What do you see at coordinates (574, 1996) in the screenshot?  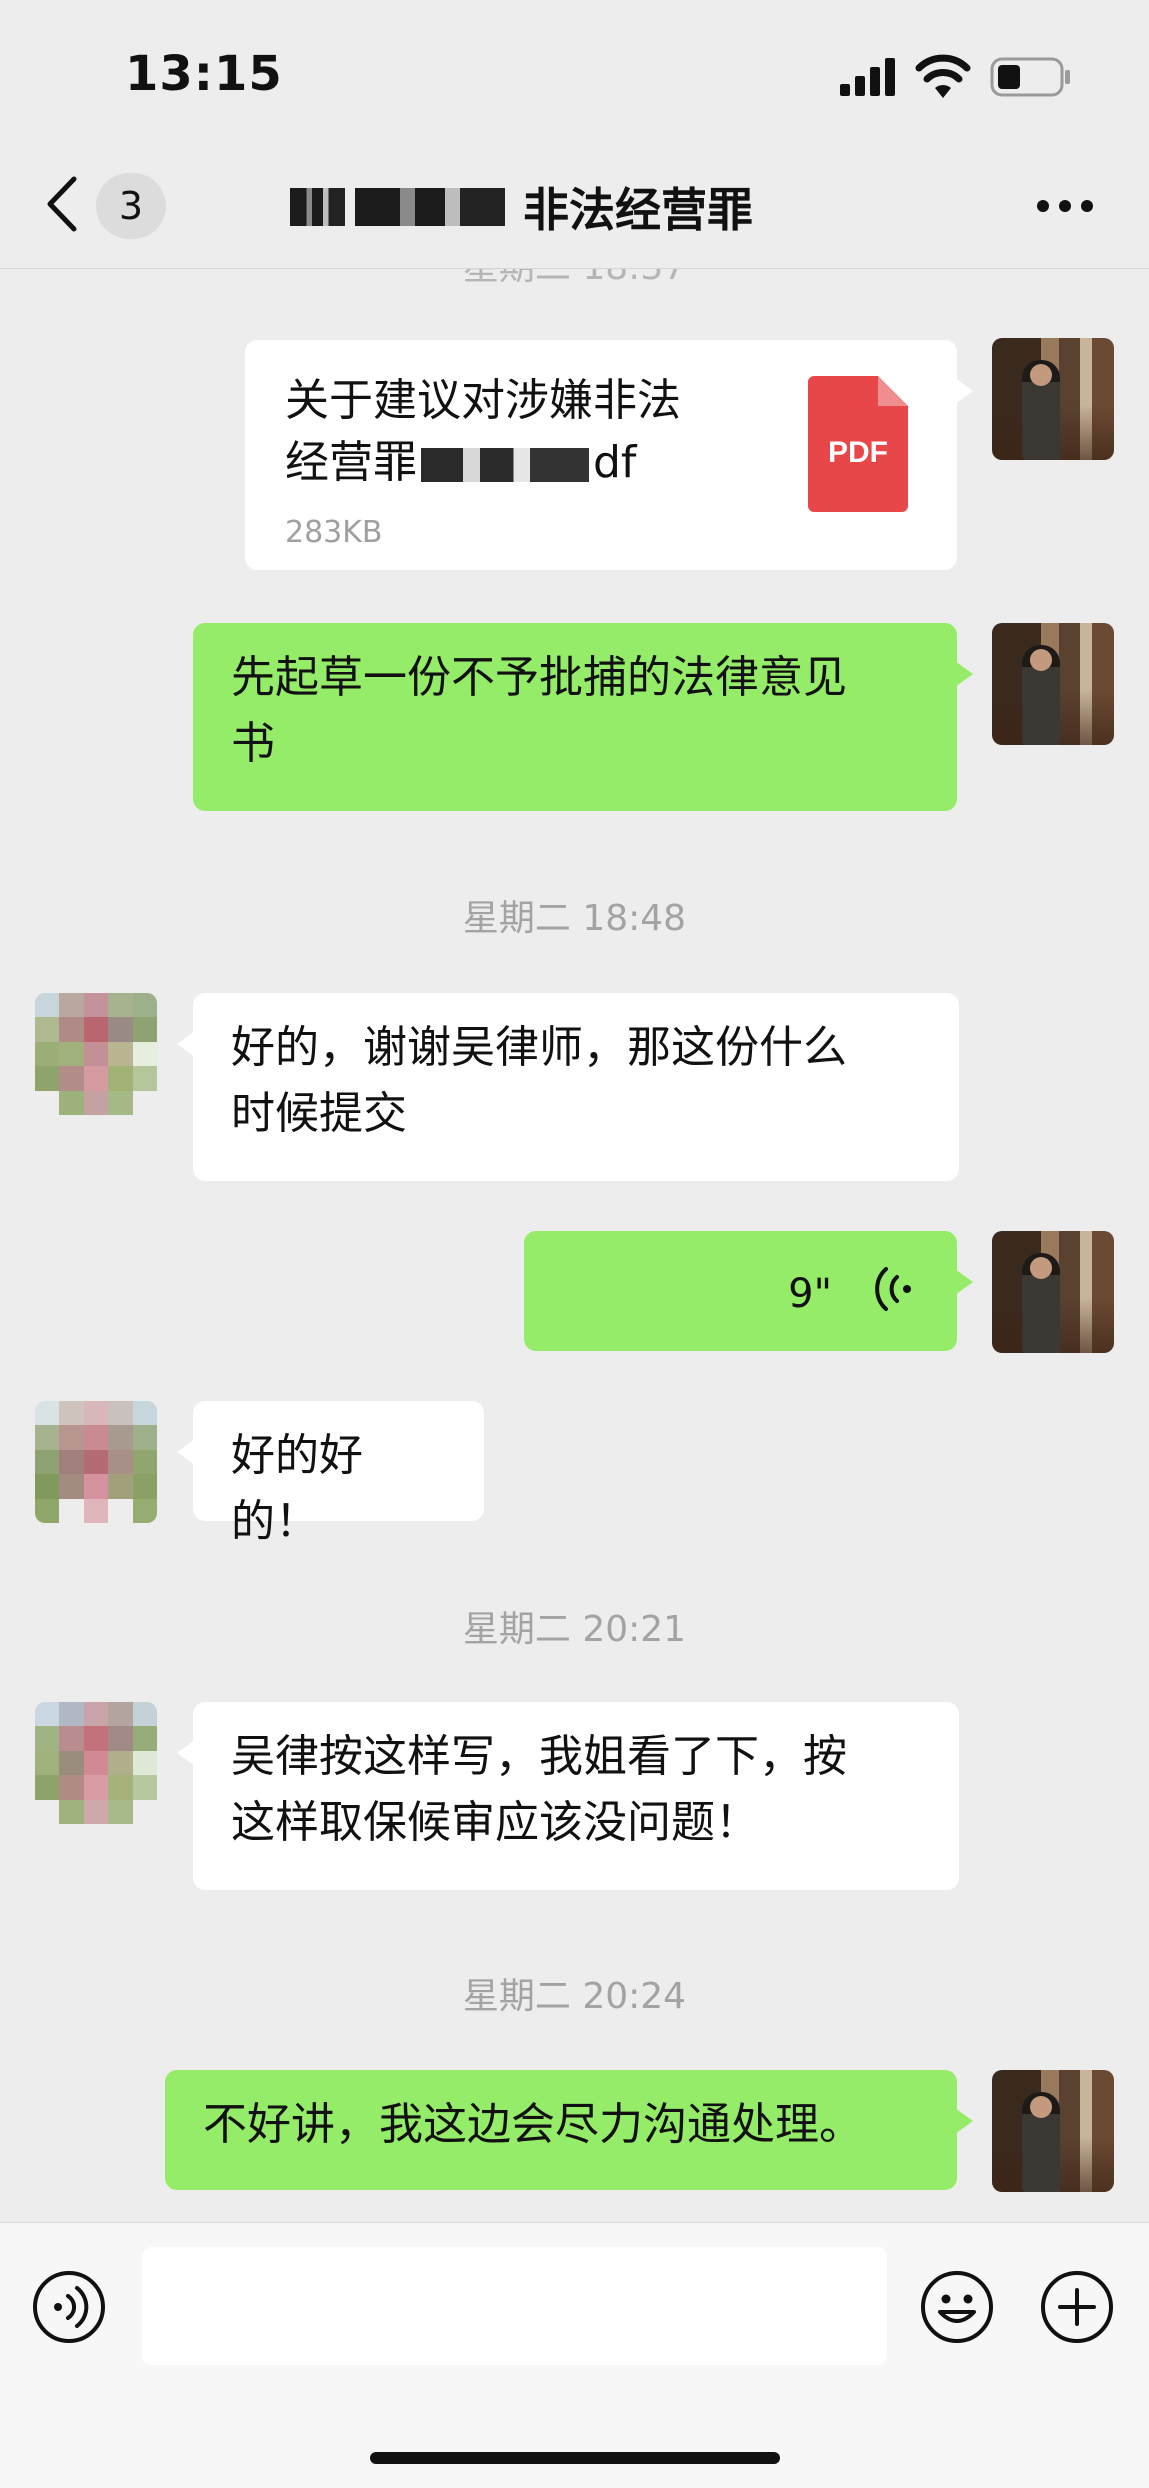 I see `timestamp: 星期二 20:24` at bounding box center [574, 1996].